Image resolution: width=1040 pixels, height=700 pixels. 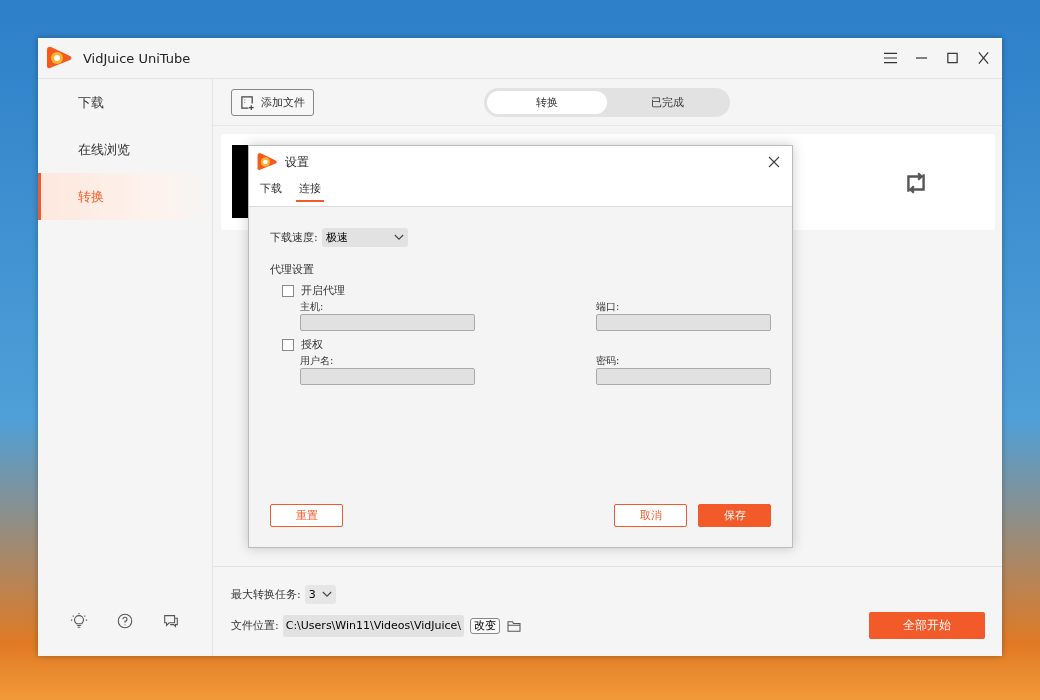 What do you see at coordinates (267, 162) in the screenshot?
I see `app-logo-icon` at bounding box center [267, 162].